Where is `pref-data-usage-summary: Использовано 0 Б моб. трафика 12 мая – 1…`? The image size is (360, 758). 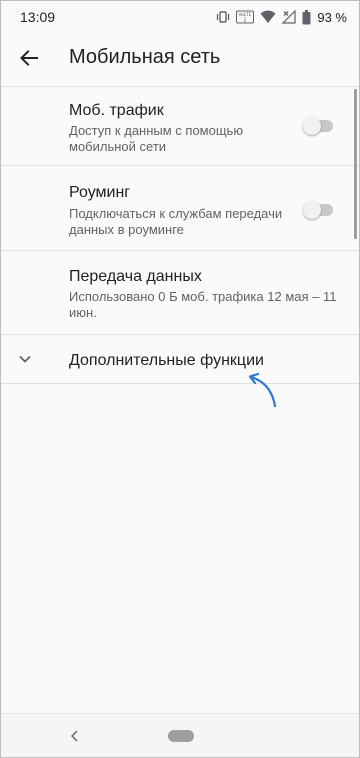
pref-data-usage-summary: Использовано 0 Б моб. трафика 12 мая – 1… is located at coordinates (203, 304).